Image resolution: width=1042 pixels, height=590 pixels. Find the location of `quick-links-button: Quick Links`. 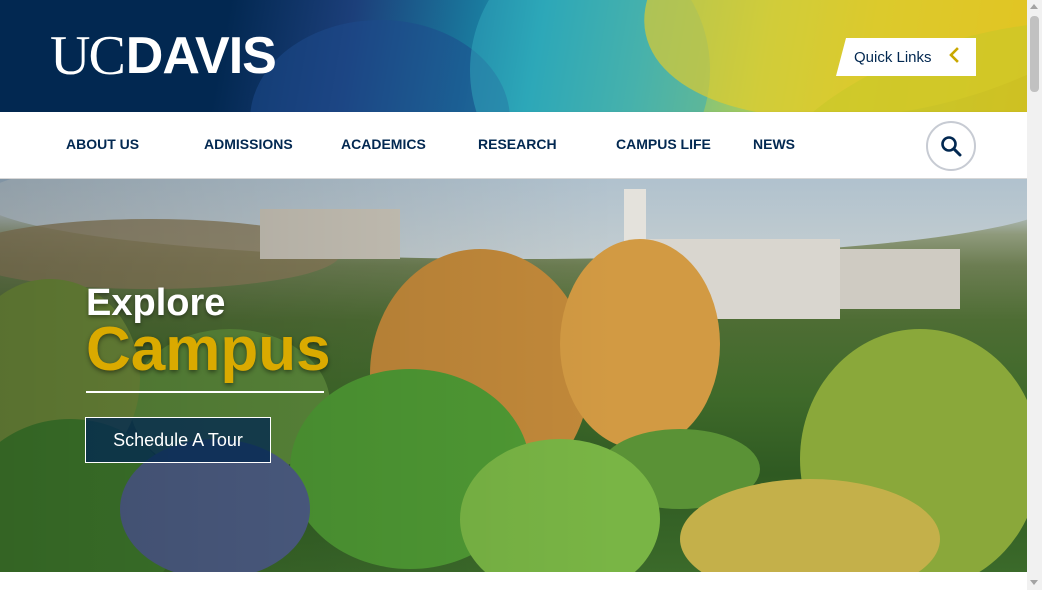

quick-links-button: Quick Links is located at coordinates (906, 57).